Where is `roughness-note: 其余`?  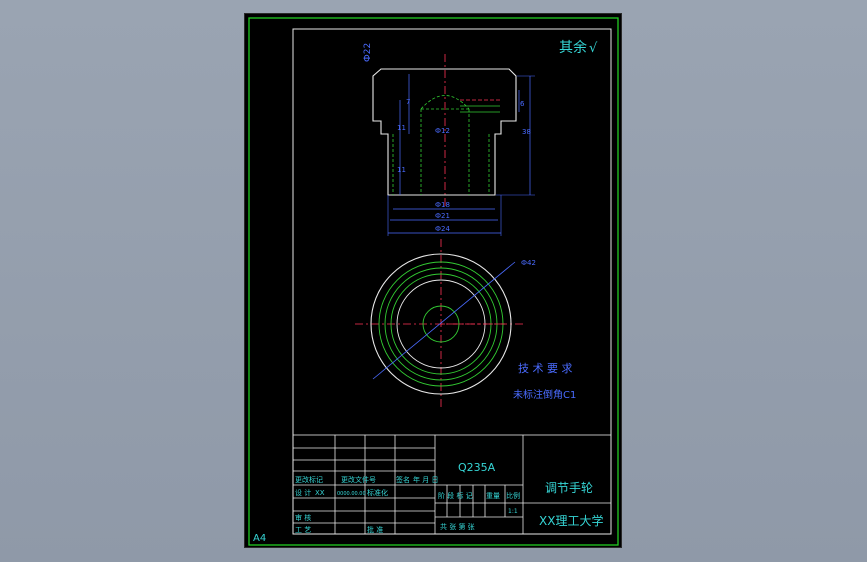 roughness-note: 其余 is located at coordinates (573, 47).